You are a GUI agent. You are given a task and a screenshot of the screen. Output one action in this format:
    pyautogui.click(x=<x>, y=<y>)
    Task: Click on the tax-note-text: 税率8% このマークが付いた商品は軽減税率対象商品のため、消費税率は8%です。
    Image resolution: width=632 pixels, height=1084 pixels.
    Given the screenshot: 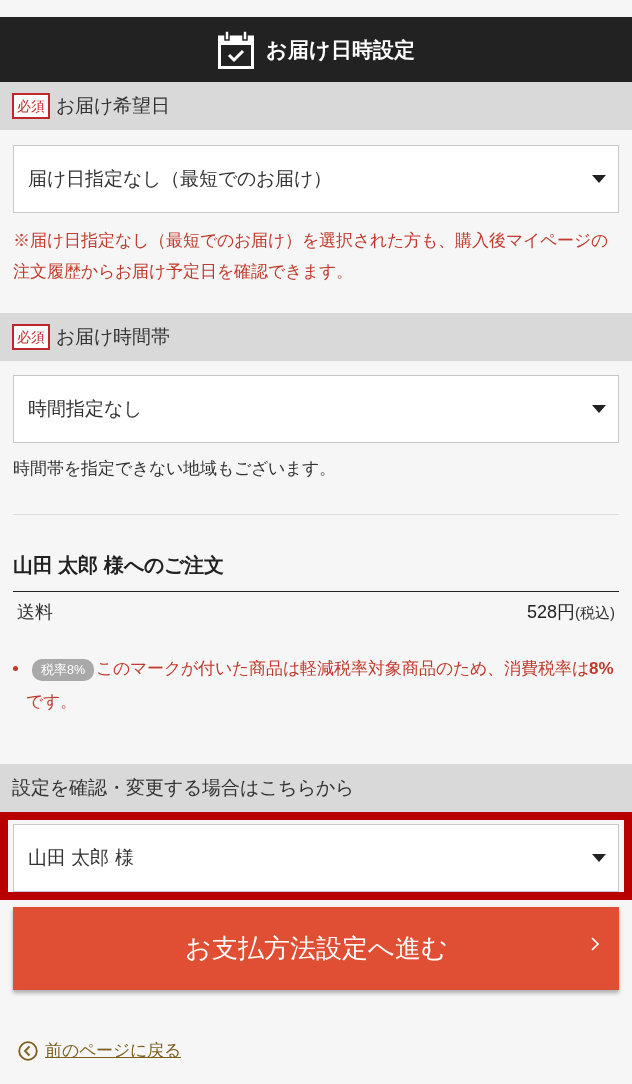 What is the action you would take?
    pyautogui.click(x=320, y=685)
    